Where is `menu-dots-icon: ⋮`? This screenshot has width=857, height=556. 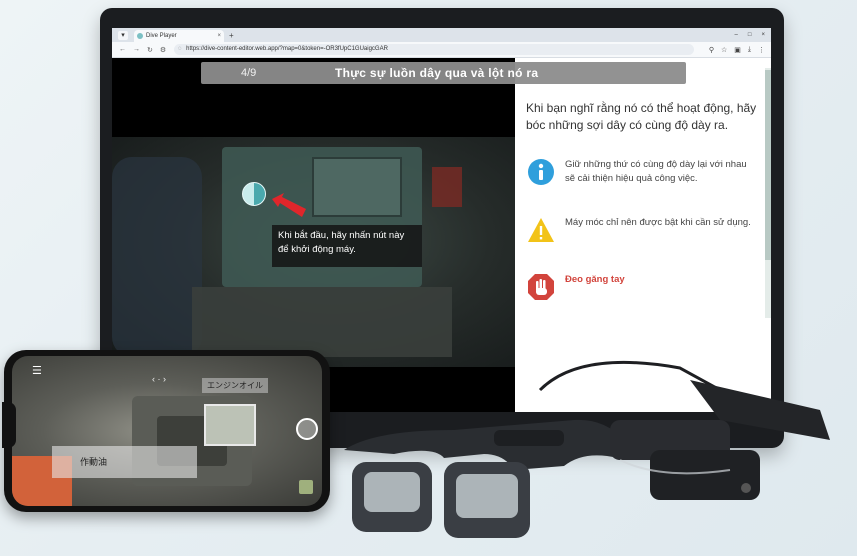
menu-dots-icon: ⋮ is located at coordinates (761, 50).